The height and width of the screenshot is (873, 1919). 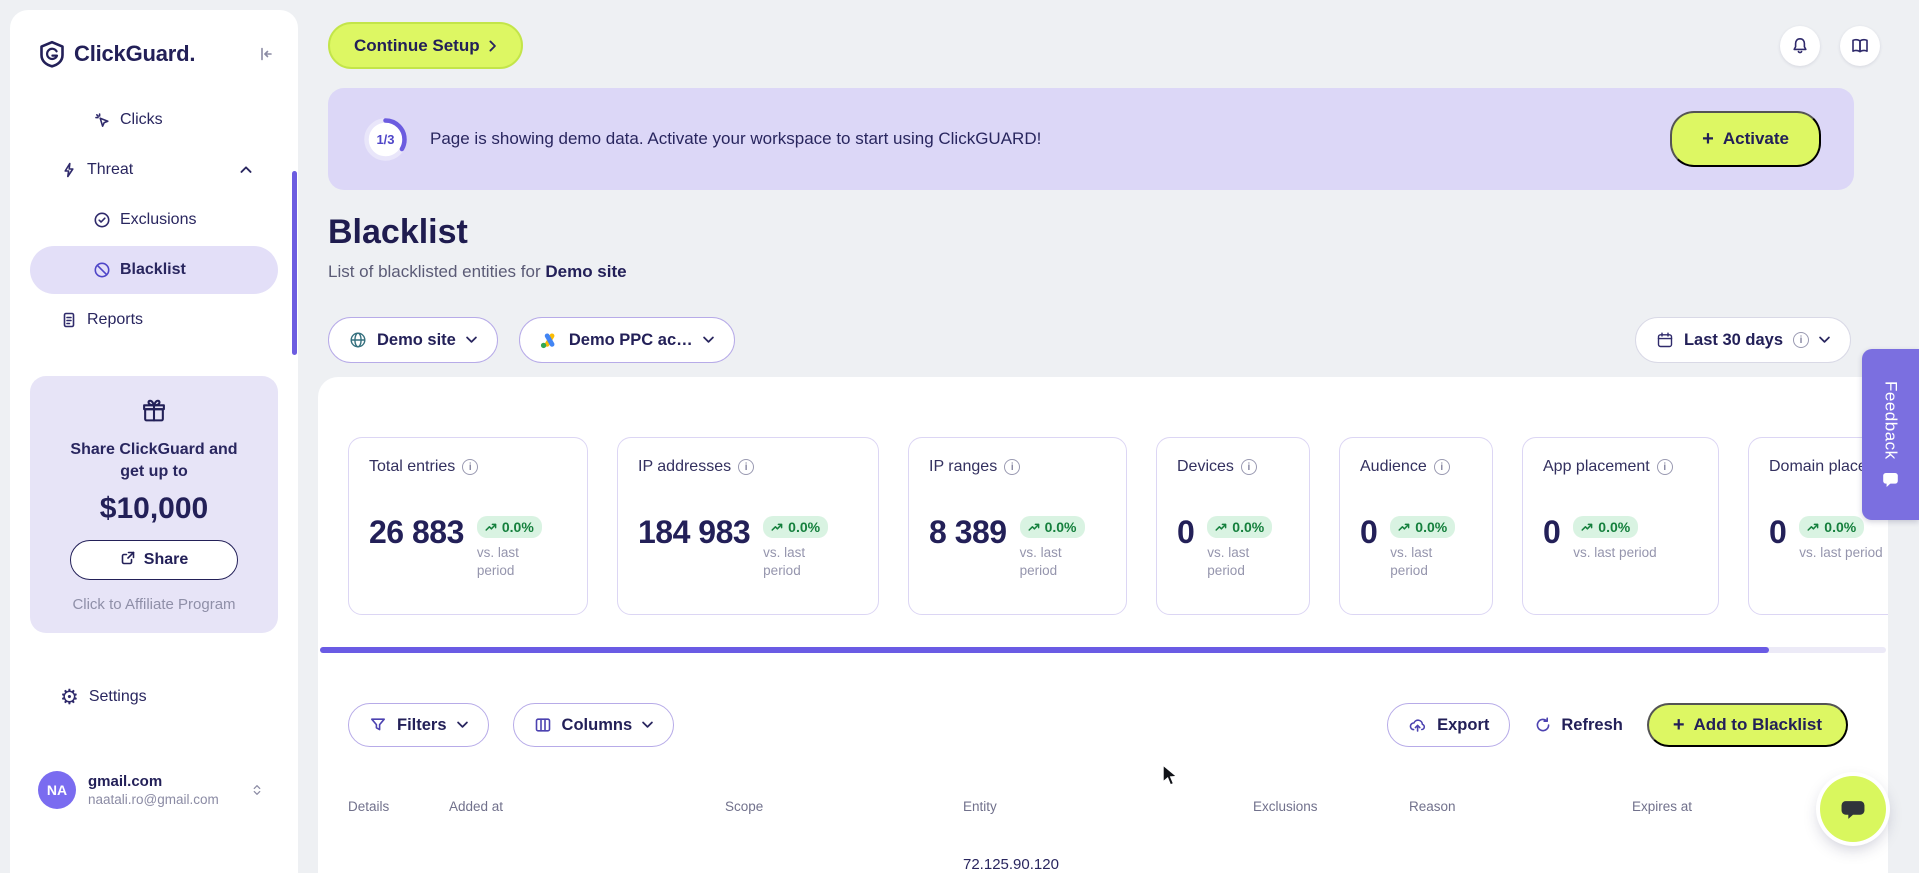 I want to click on setup-progress-ring: 1/3, so click(x=385, y=139).